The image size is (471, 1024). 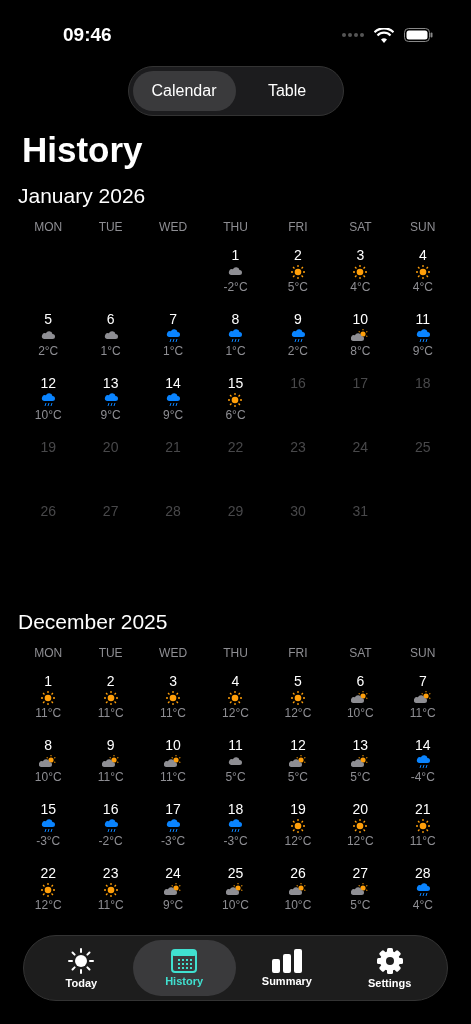 I want to click on day-number: 3, so click(x=173, y=681).